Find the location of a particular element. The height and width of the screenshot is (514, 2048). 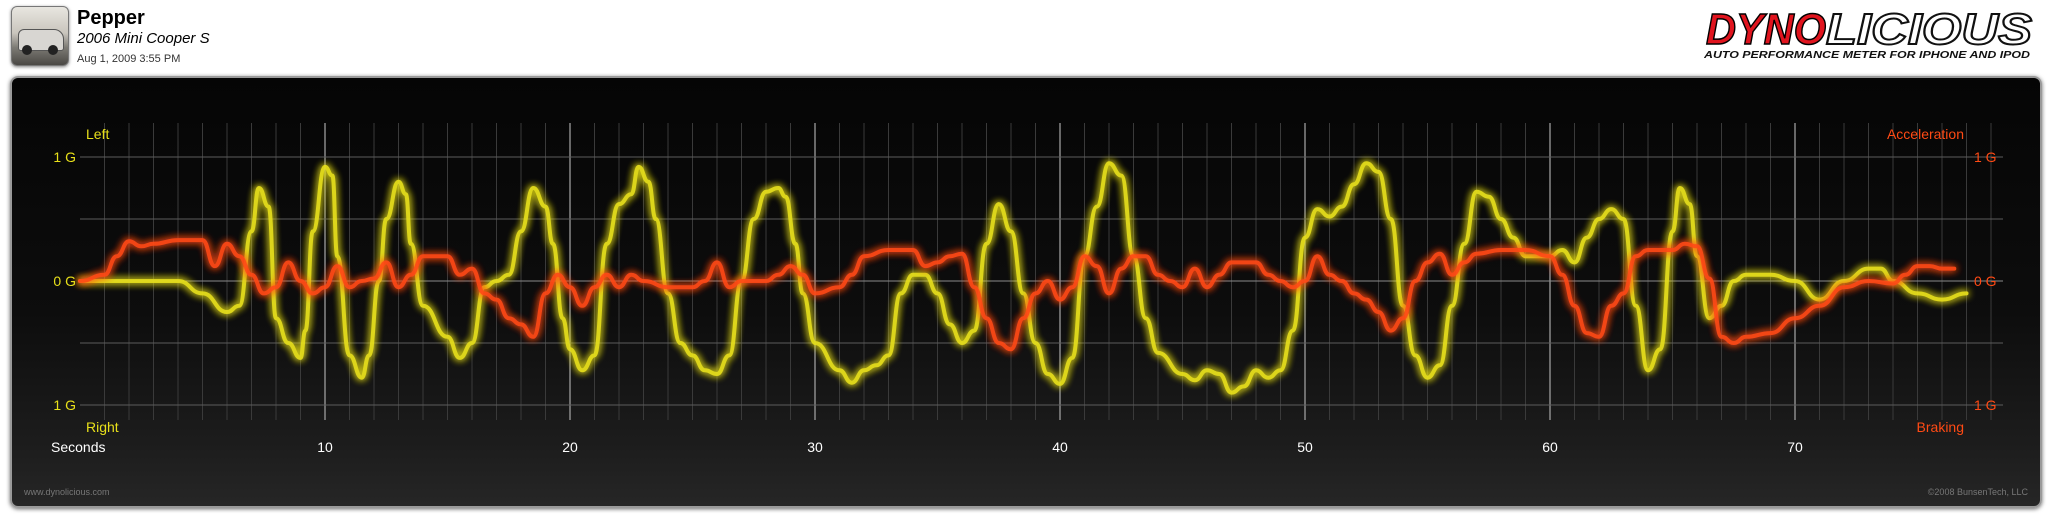

x-tick-label: 40 is located at coordinates (1060, 447).